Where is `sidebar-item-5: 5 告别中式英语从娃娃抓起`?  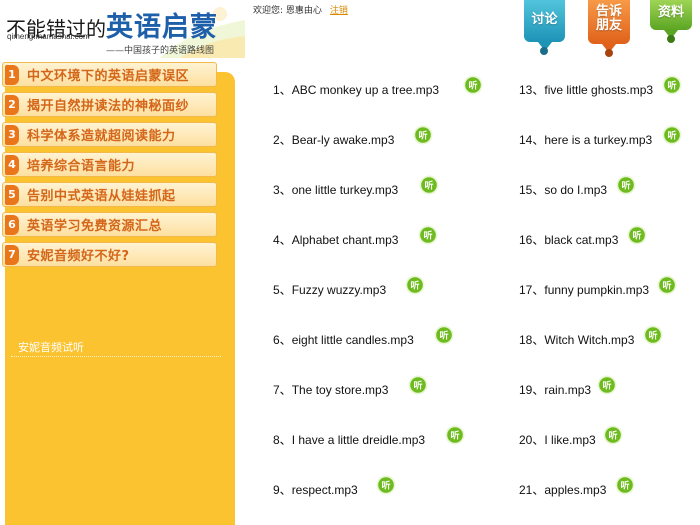
sidebar-item-5: 5 告别中式英语从娃娃抓起 is located at coordinates (109, 194).